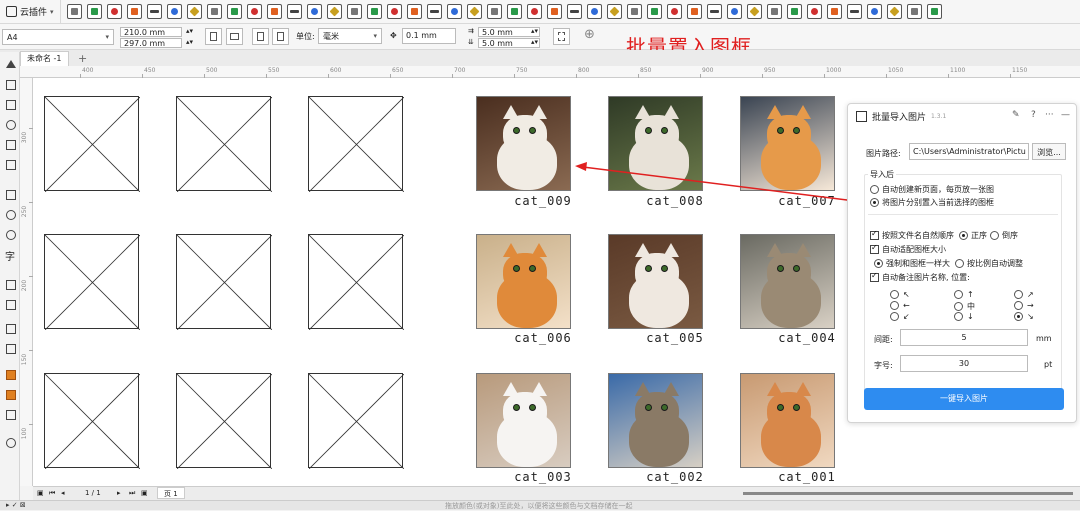  What do you see at coordinates (874, 248) in the screenshot?
I see `fit-checkbox` at bounding box center [874, 248].